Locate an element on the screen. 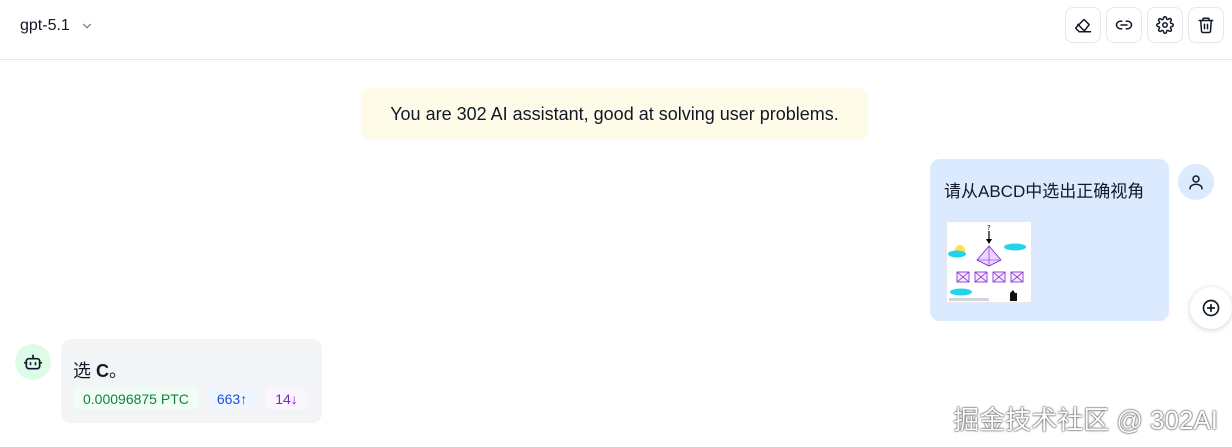 This screenshot has width=1232, height=447. plus-circle-icon is located at coordinates (1211, 308).